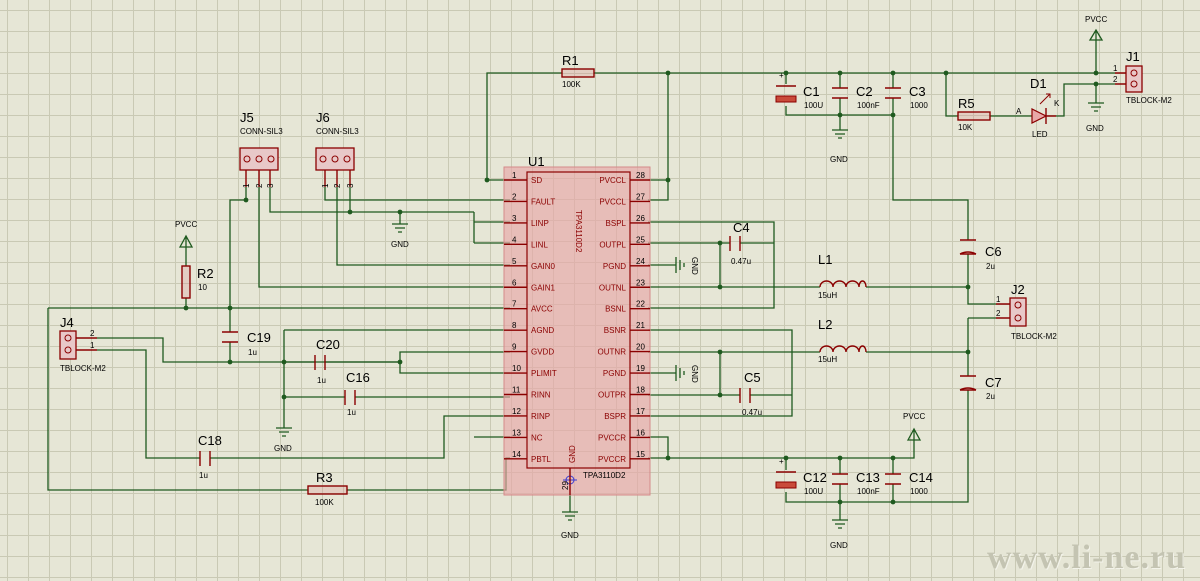 The height and width of the screenshot is (581, 1200). Describe the element at coordinates (1095, 128) in the screenshot. I see `gnd-label-3: GND` at that location.